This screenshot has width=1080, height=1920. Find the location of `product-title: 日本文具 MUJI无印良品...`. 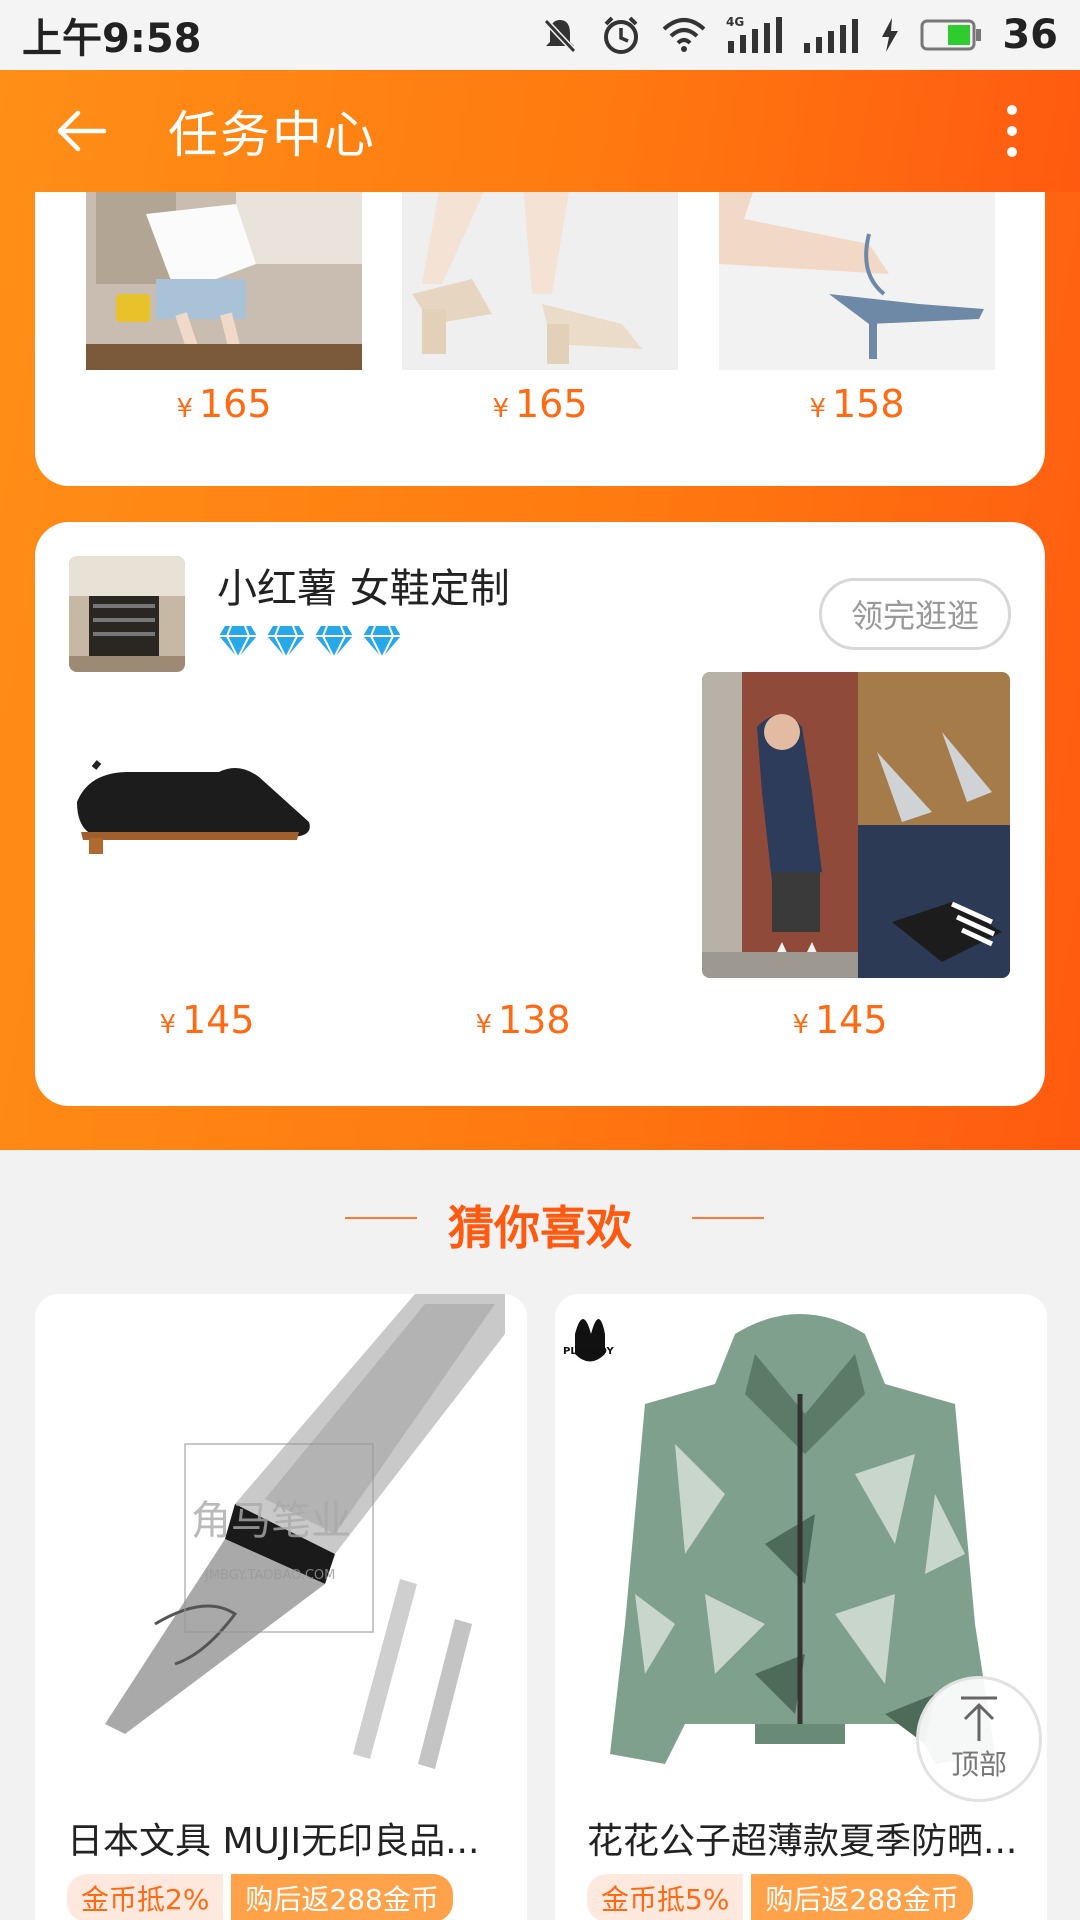

product-title: 日本文具 MUJI无印良品... is located at coordinates (273, 1841).